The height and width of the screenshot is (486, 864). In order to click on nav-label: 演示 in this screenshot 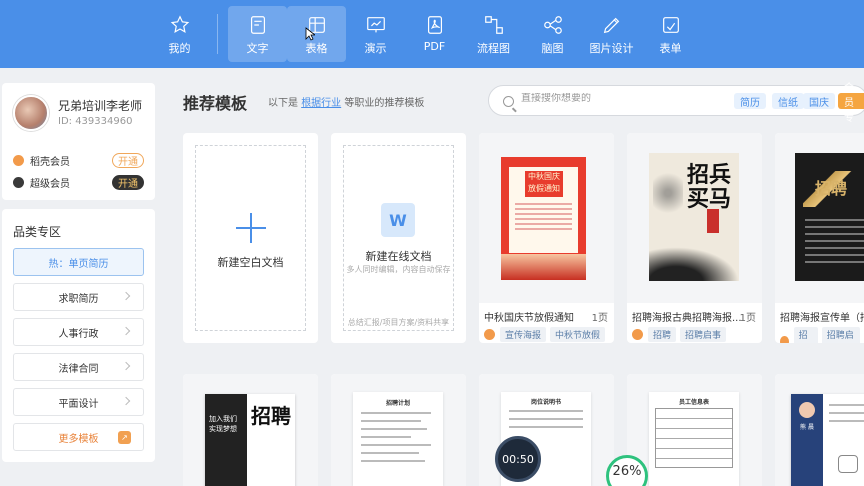, I will do `click(375, 48)`.